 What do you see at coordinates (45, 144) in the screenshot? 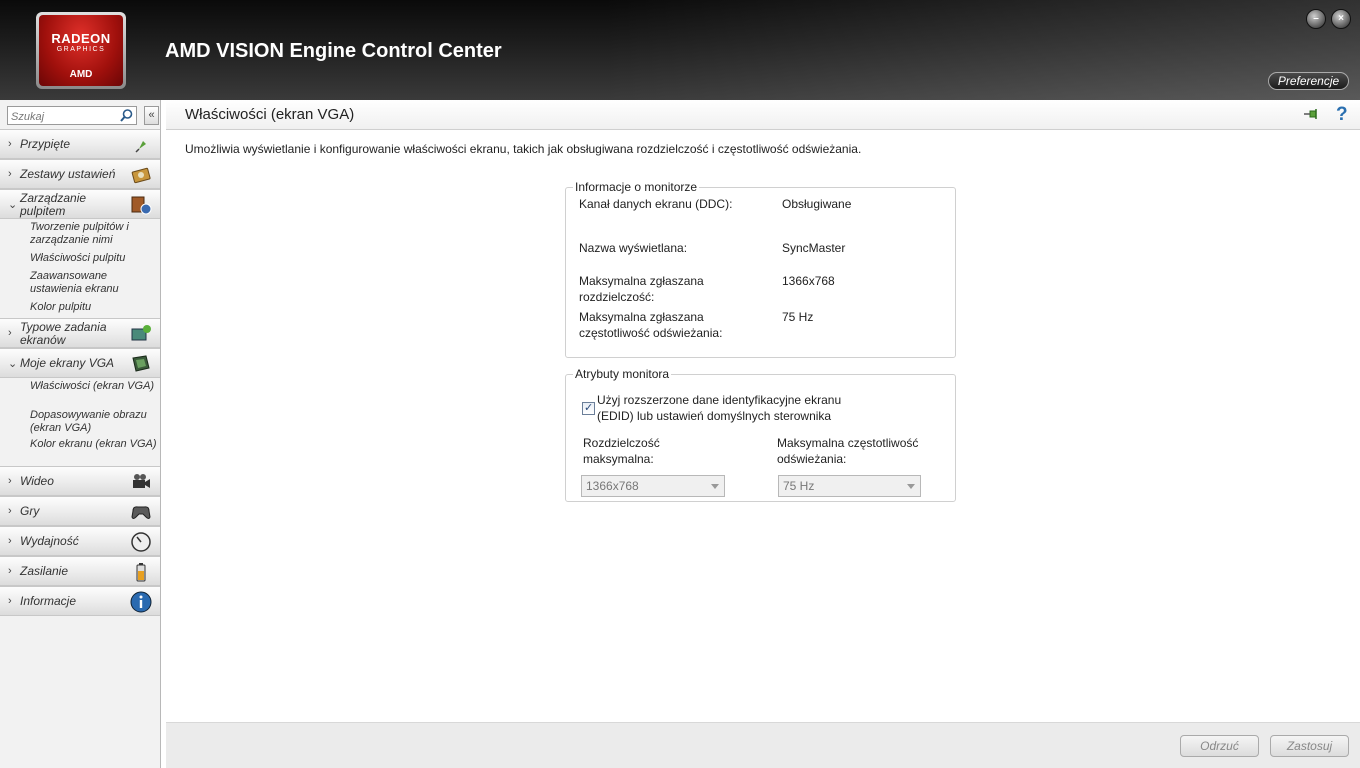
I see `sidebar-item-label: Przypięte` at bounding box center [45, 144].